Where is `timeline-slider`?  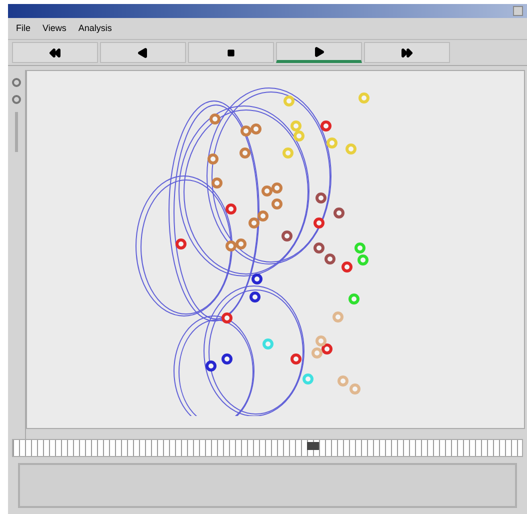
timeline-slider is located at coordinates (267, 448).